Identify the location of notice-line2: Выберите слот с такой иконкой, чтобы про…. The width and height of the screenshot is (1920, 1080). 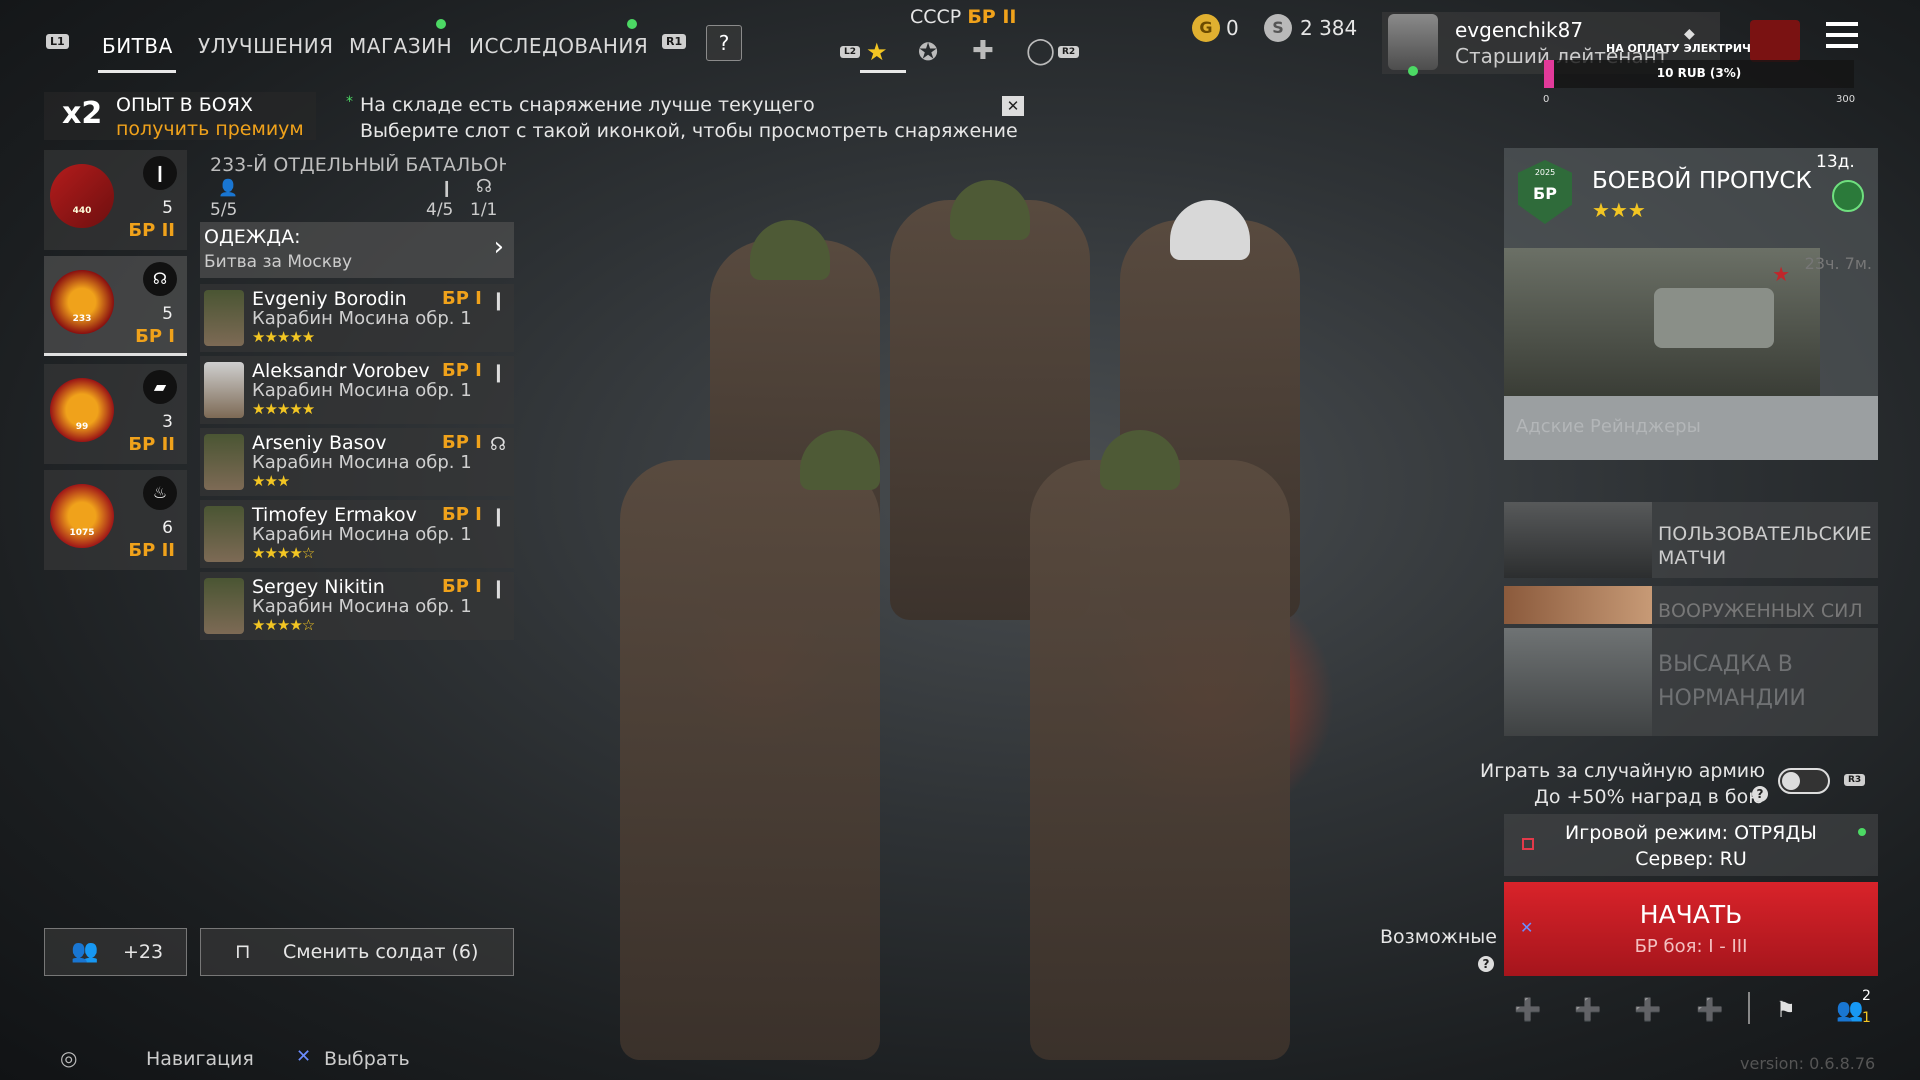
(689, 131).